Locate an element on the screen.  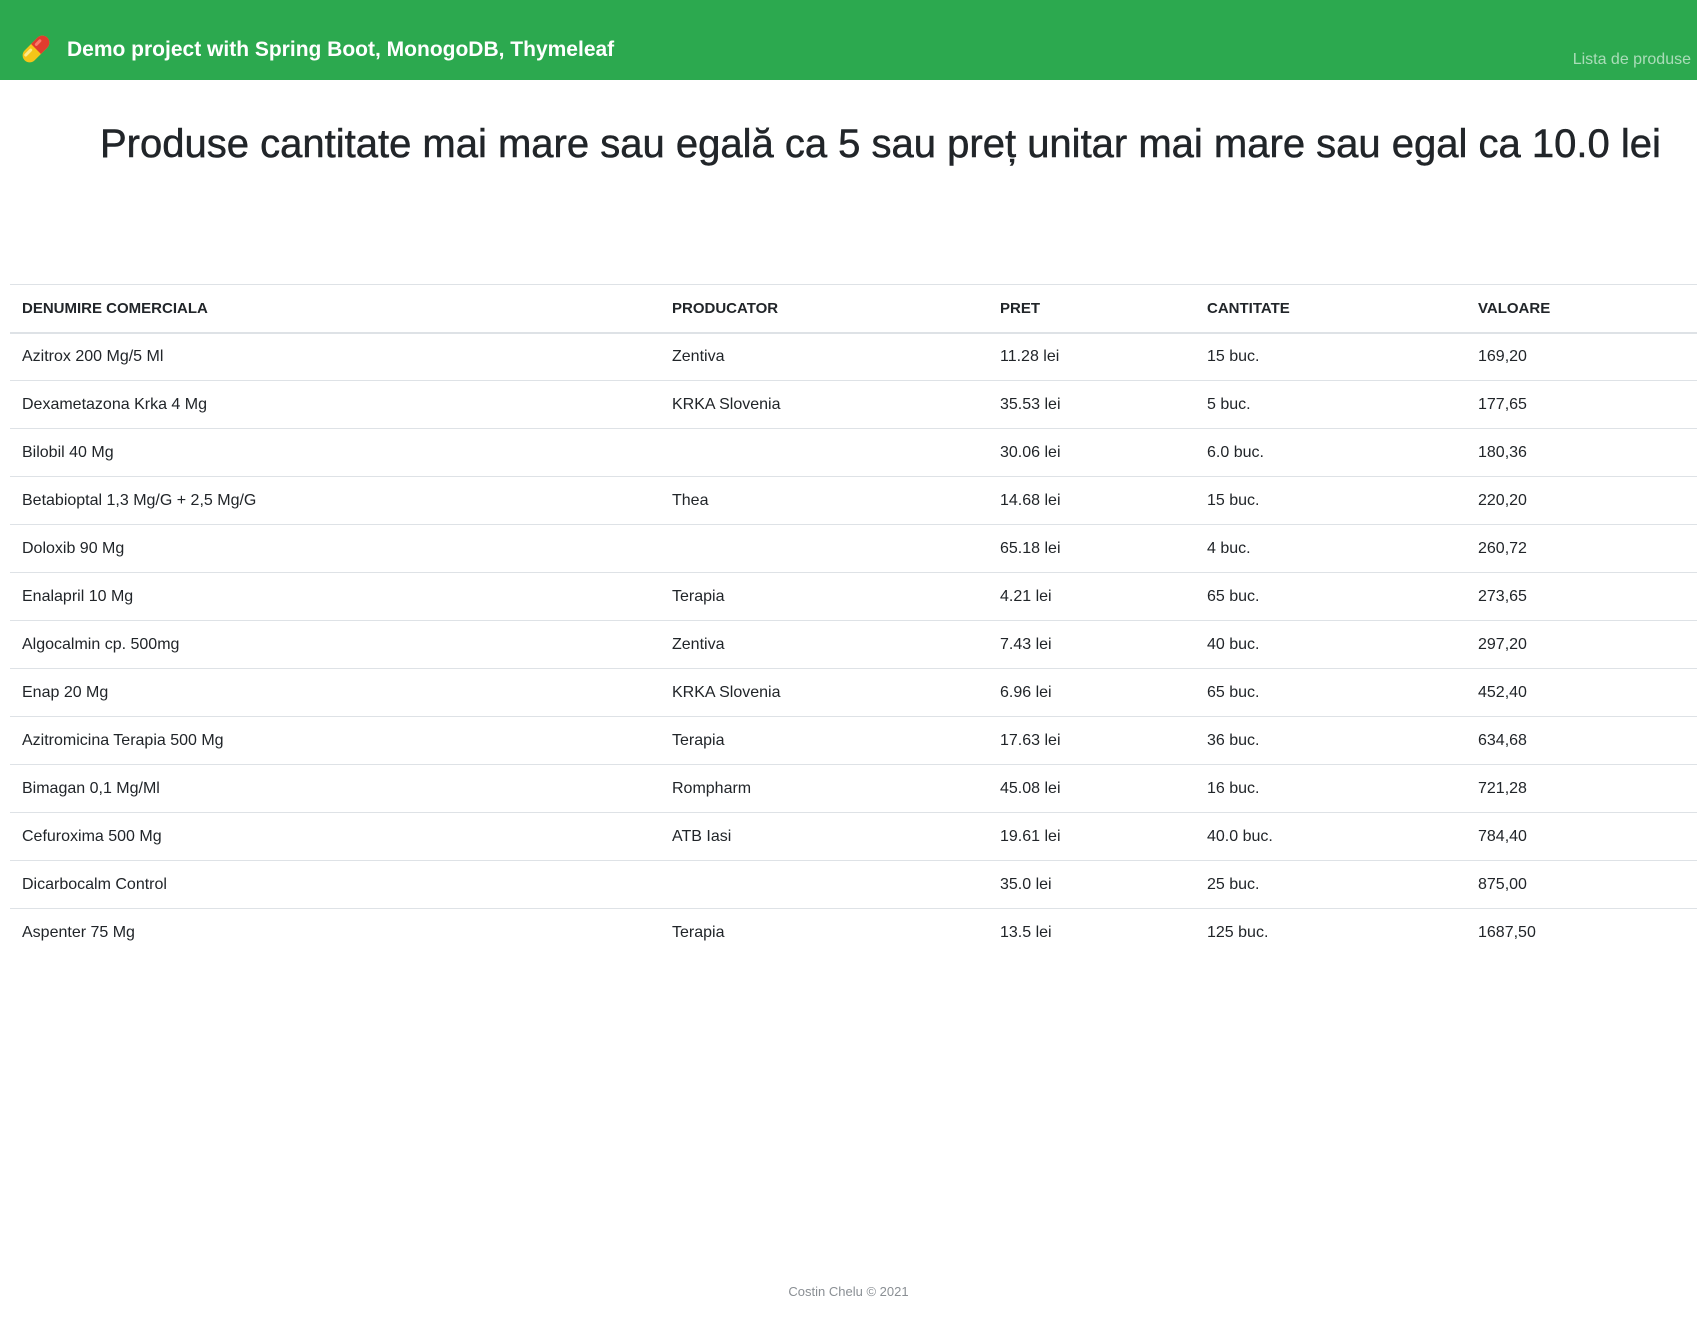
cell-quantity: 5 buc. is located at coordinates (1330, 404).